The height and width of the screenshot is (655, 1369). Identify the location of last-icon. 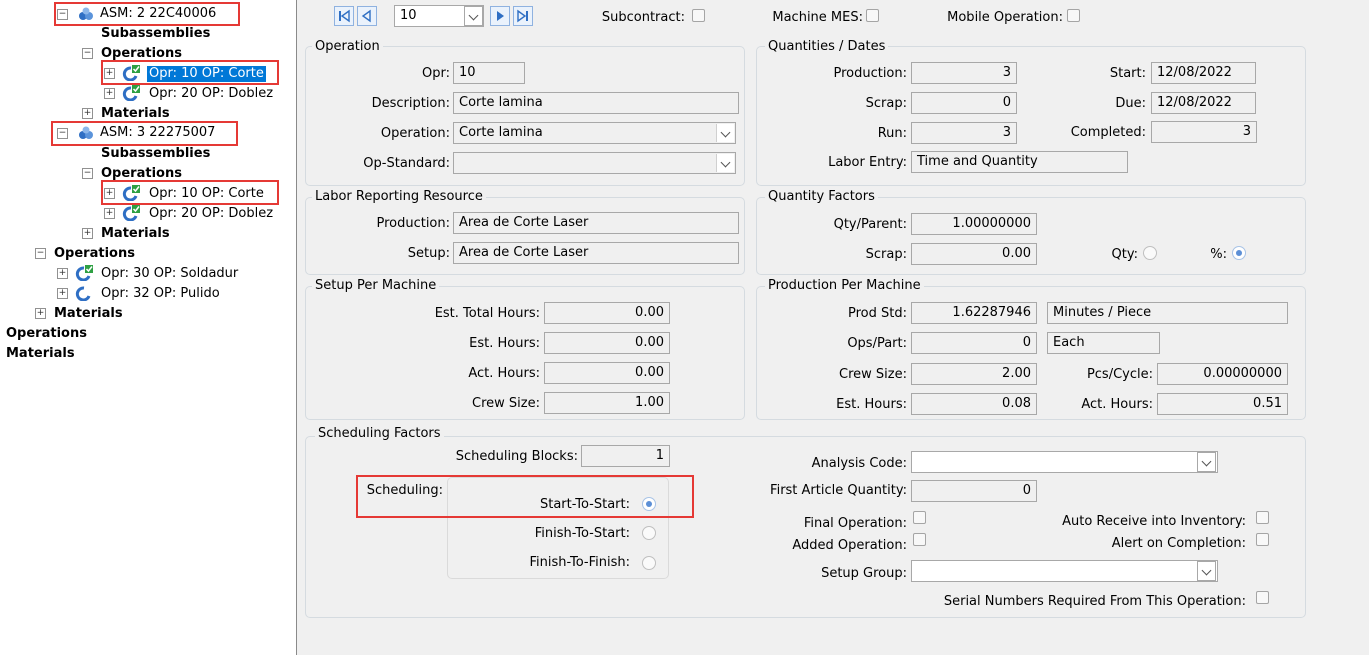
(522, 16).